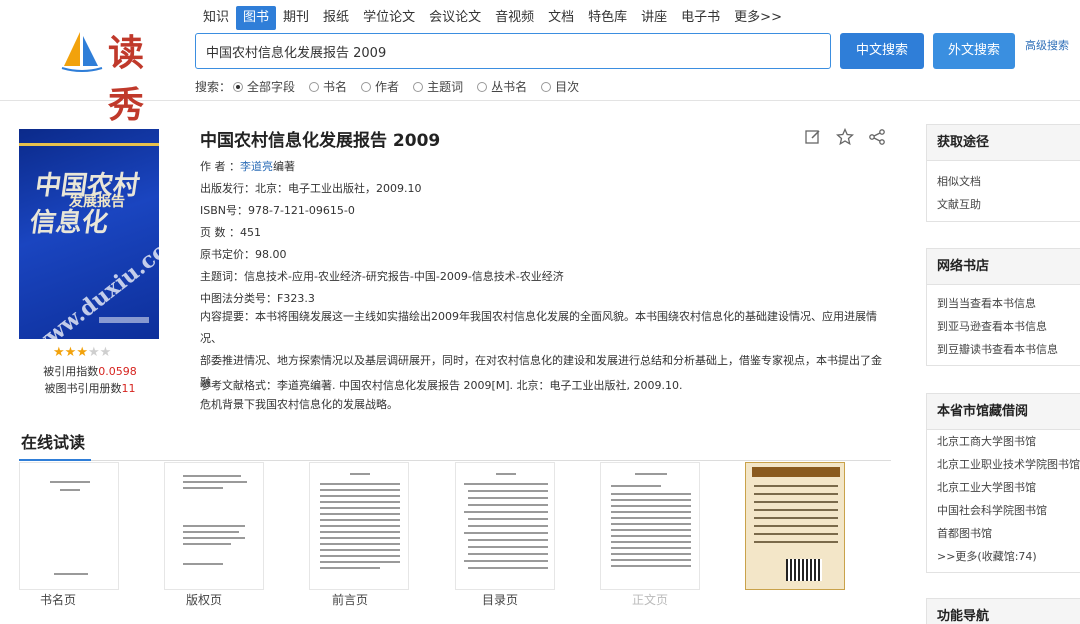  I want to click on cite-books-value: 11, so click(128, 388).